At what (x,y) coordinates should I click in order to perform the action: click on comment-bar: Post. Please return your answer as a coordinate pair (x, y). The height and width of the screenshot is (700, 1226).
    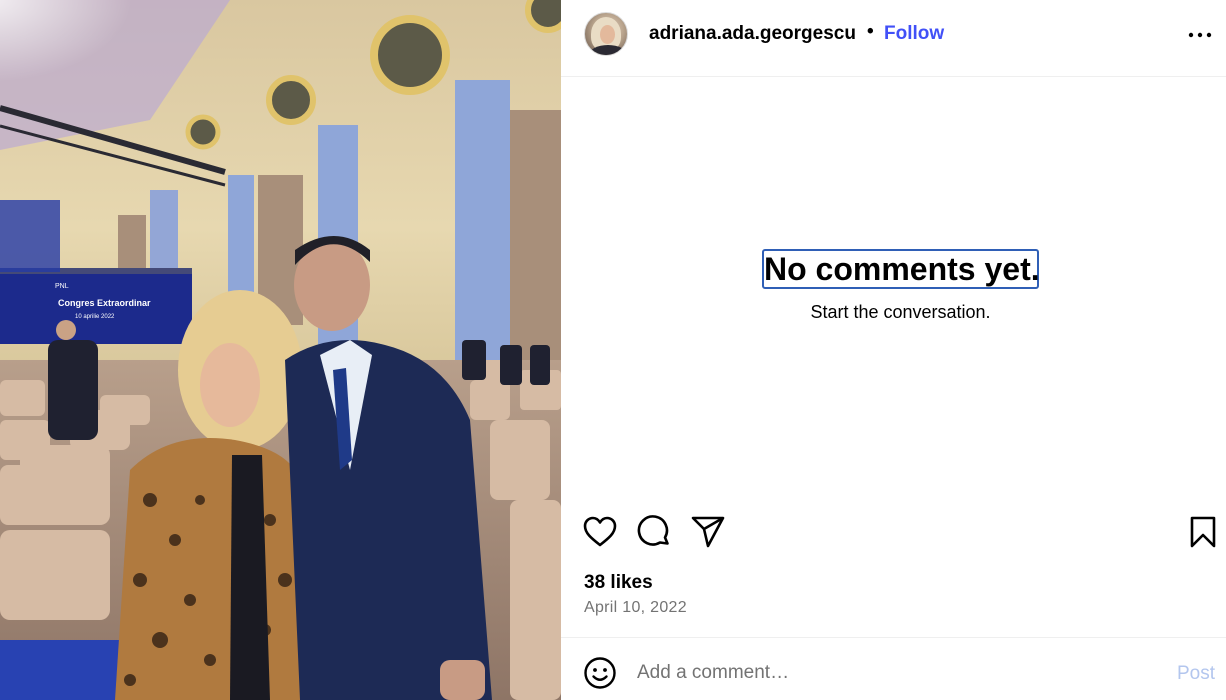
    Looking at the image, I should click on (893, 668).